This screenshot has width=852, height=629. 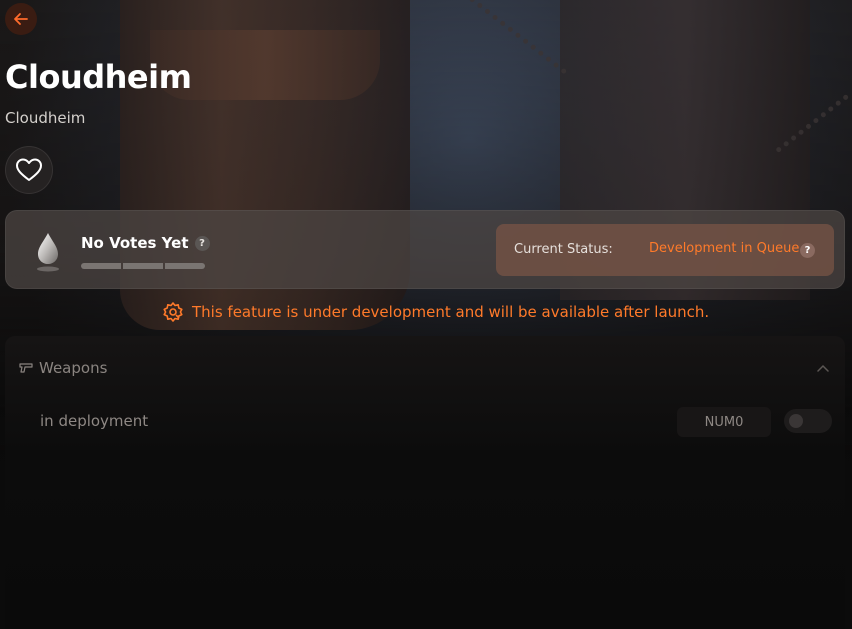 What do you see at coordinates (813, 127) in the screenshot?
I see `background-chain-right` at bounding box center [813, 127].